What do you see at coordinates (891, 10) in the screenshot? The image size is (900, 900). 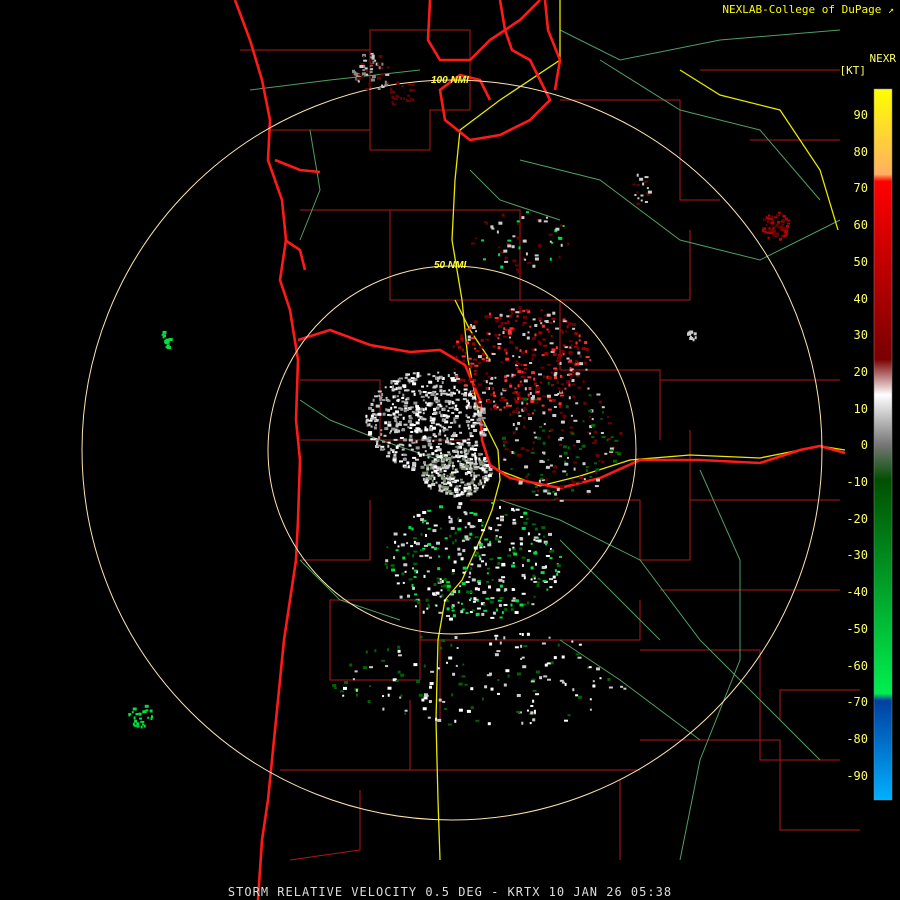 I see `external-link-icon: ↗` at bounding box center [891, 10].